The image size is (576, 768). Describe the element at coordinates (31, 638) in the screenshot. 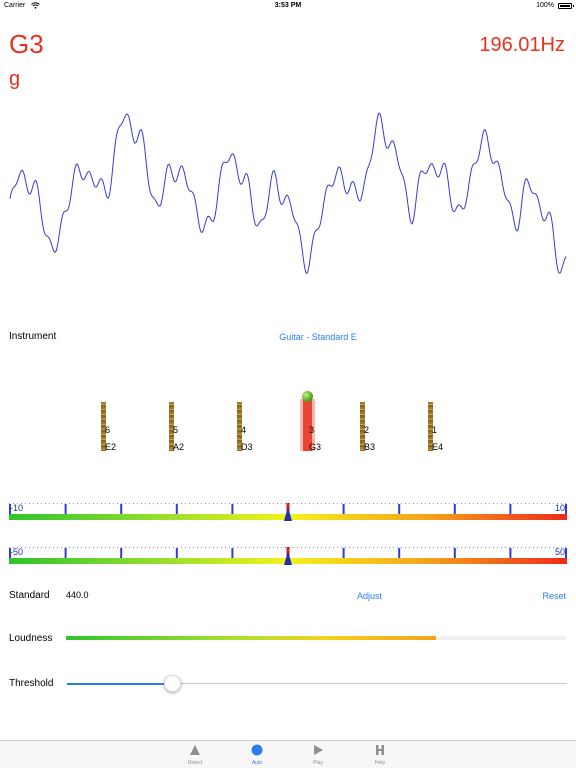

I see `loudness-label: Loudness` at that location.